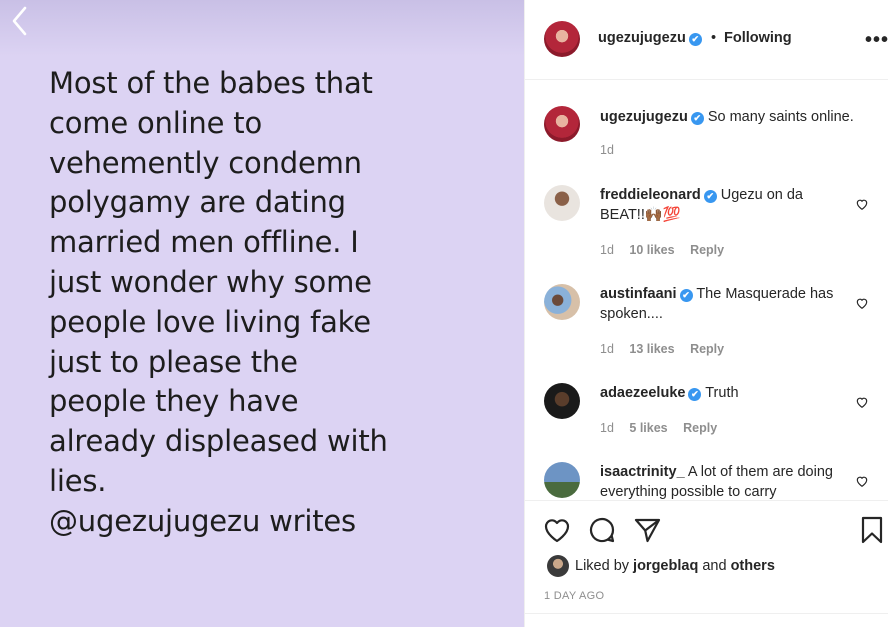 This screenshot has height=627, width=888. I want to click on comment-meta: 1d 5 likes Reply, so click(664, 428).